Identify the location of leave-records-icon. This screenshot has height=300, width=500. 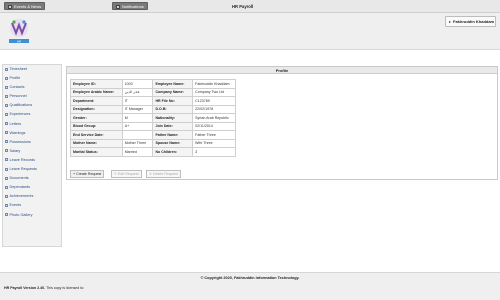
(6, 160).